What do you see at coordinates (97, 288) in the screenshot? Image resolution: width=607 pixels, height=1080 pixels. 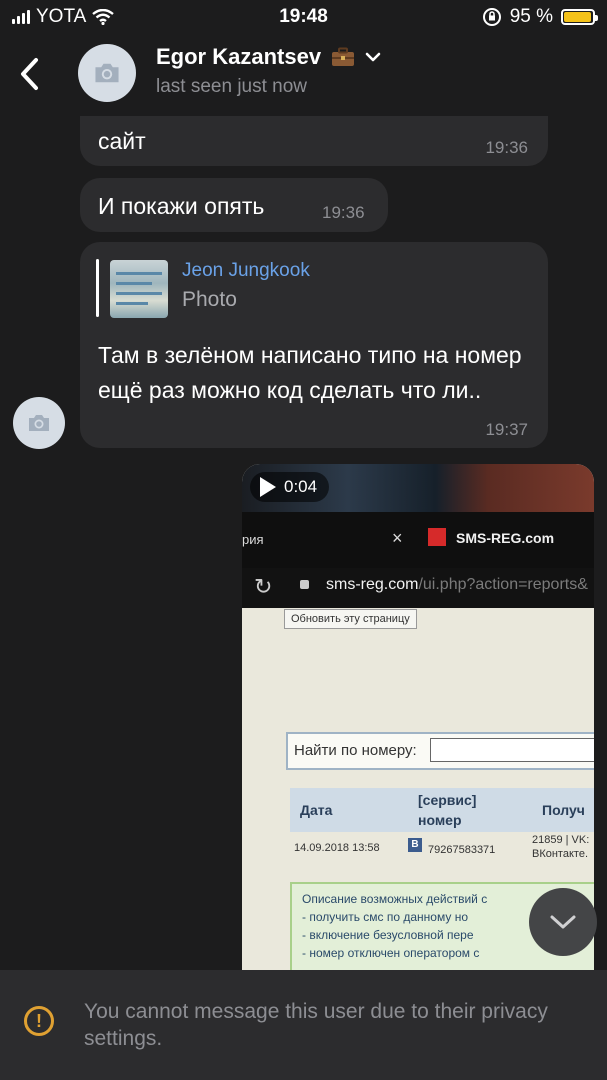 I see `reply-bar` at bounding box center [97, 288].